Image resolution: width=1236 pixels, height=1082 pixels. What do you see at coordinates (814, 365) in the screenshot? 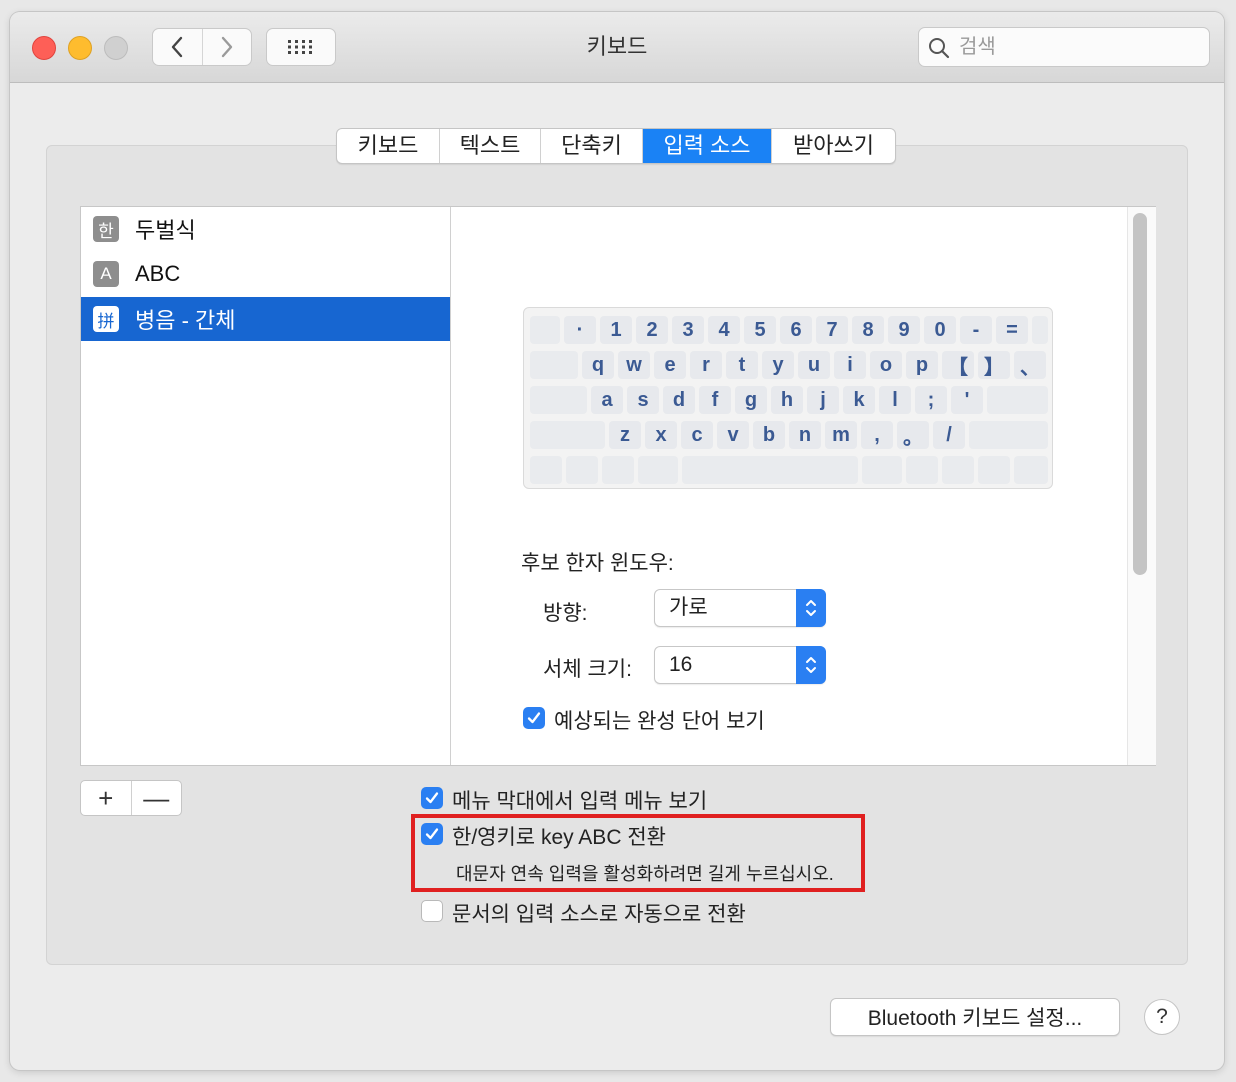
I see `keyboard-key: u` at bounding box center [814, 365].